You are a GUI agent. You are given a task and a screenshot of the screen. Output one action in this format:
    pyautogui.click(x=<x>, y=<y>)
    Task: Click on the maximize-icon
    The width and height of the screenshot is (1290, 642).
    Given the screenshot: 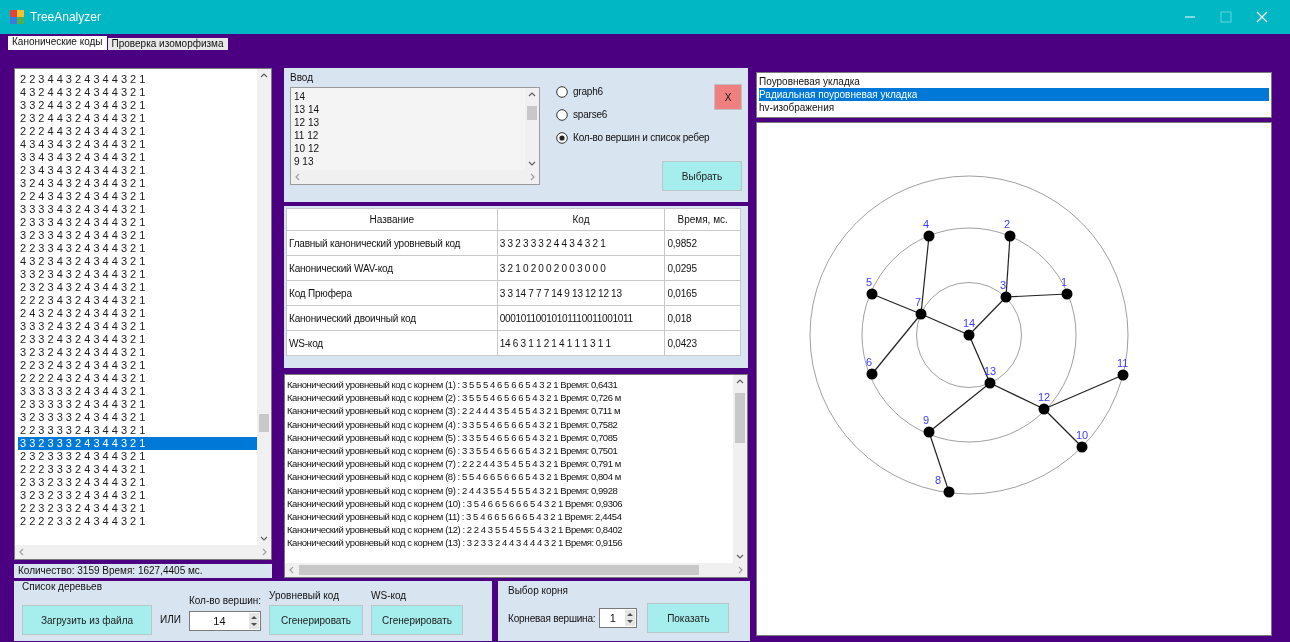 What is the action you would take?
    pyautogui.click(x=1226, y=17)
    